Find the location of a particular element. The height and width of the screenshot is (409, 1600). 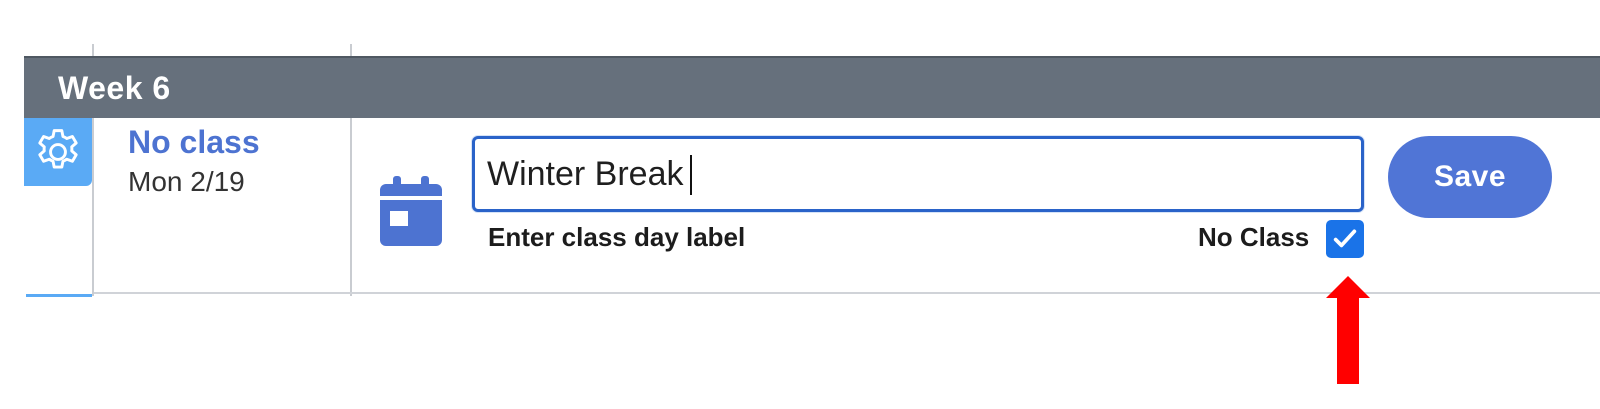

no-class-label: No Class is located at coordinates (1254, 237).